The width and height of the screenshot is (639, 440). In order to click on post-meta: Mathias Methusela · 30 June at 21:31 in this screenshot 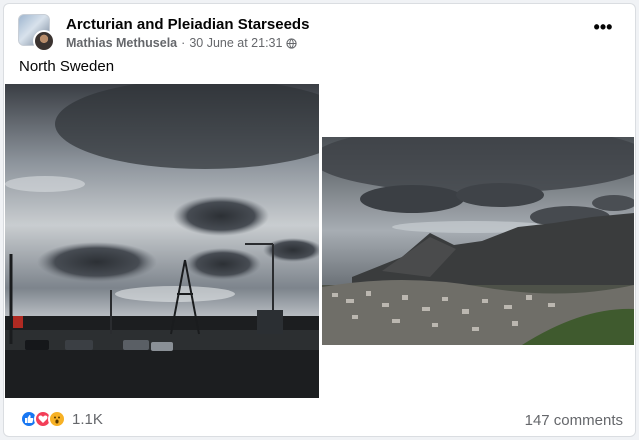, I will do `click(182, 43)`.